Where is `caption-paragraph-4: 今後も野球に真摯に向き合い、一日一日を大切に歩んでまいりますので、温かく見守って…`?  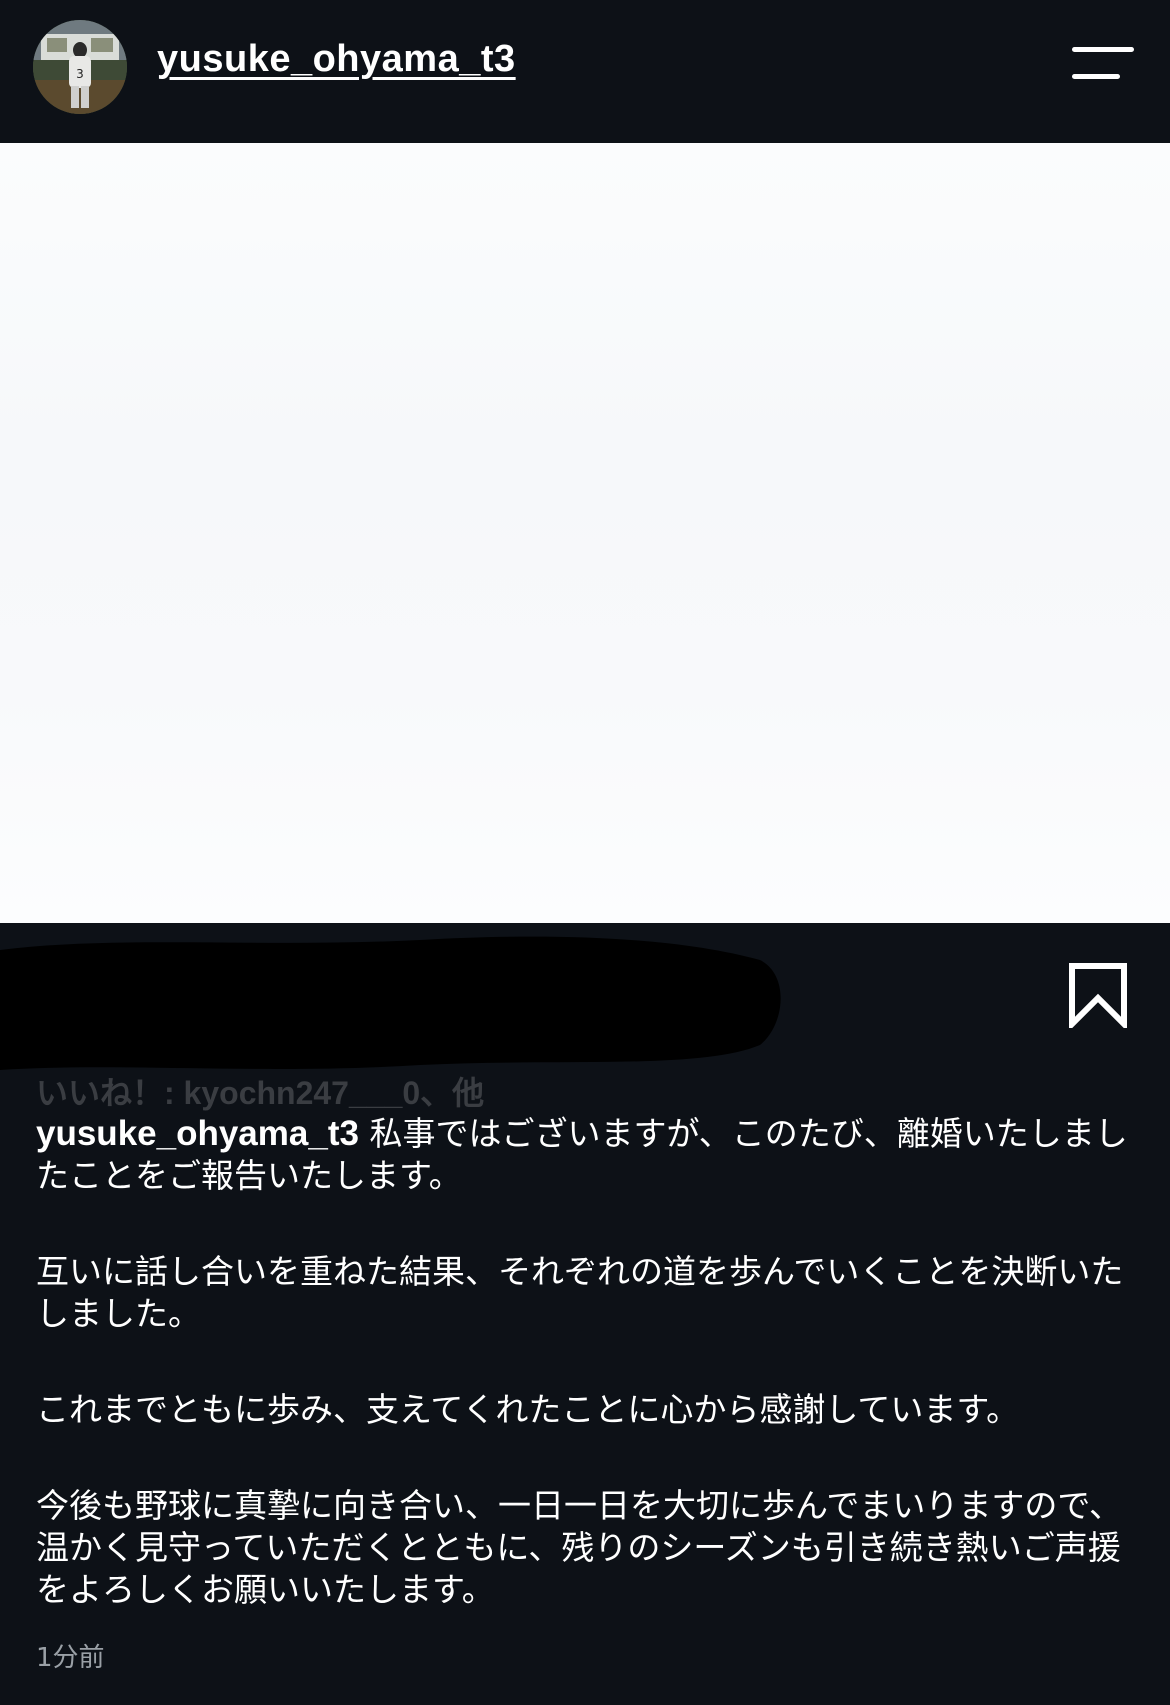 caption-paragraph-4: 今後も野球に真摯に向き合い、一日一日を大切に歩んでまいりますので、温かく見守って… is located at coordinates (579, 1547).